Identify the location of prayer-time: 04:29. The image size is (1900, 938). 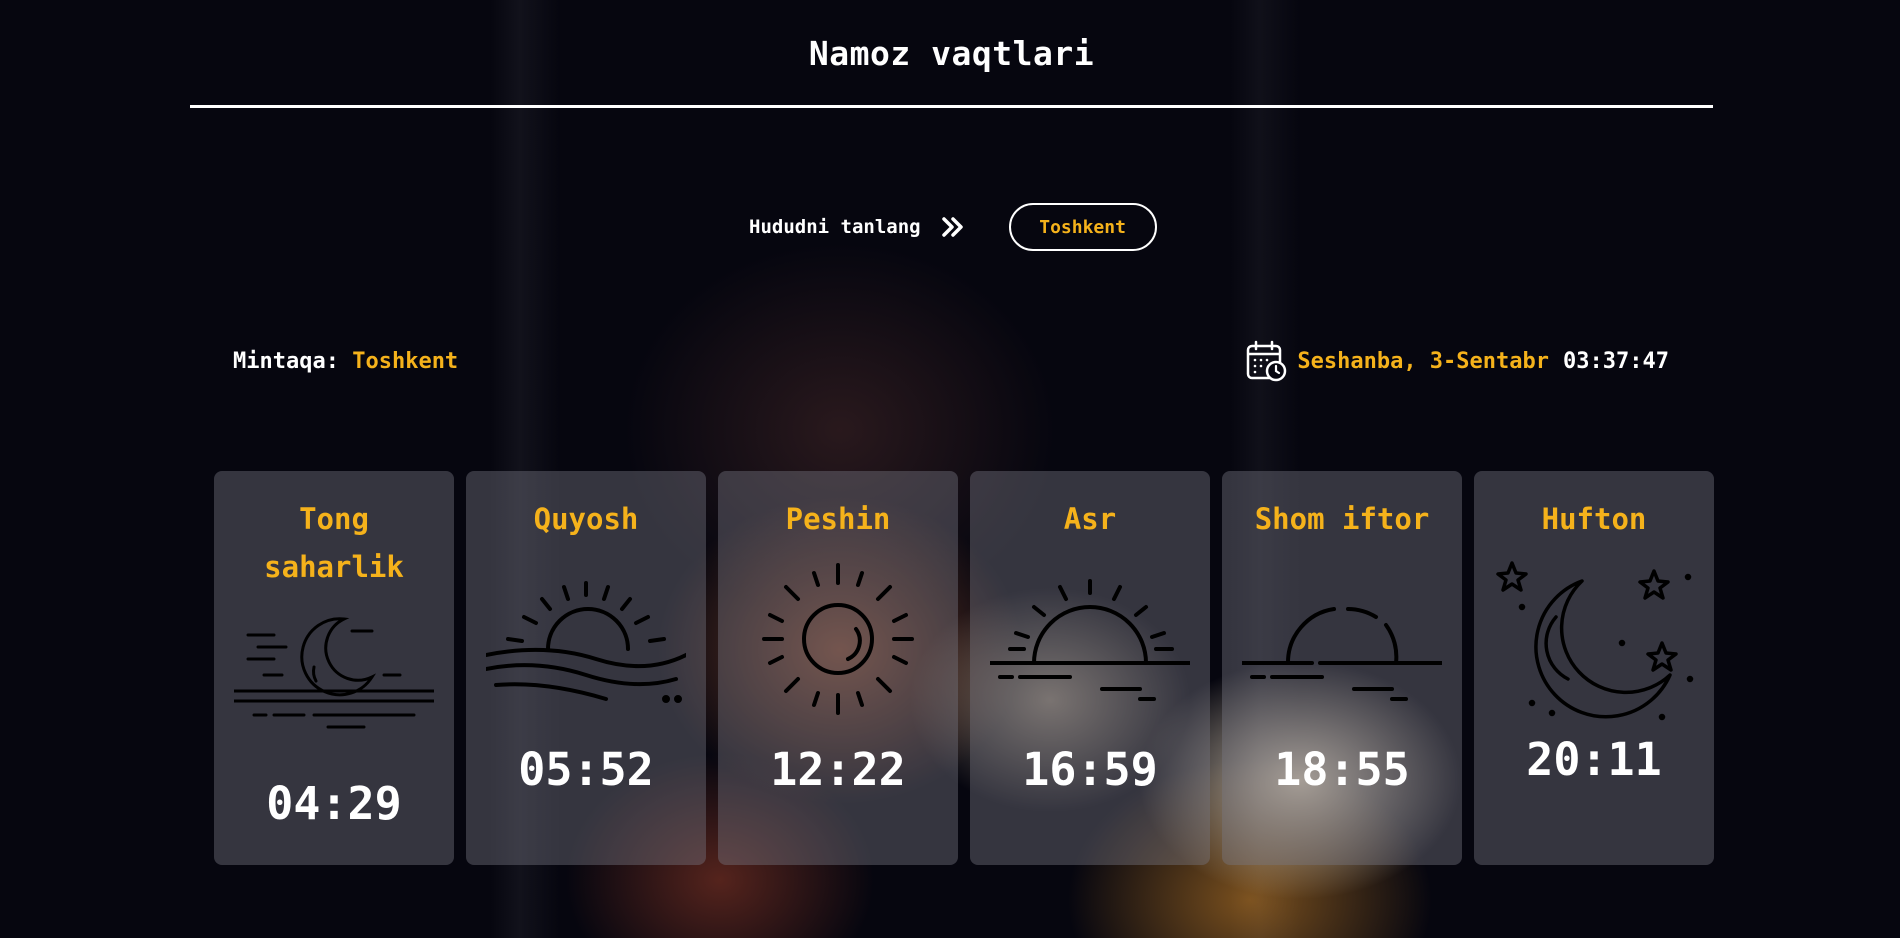
(334, 803).